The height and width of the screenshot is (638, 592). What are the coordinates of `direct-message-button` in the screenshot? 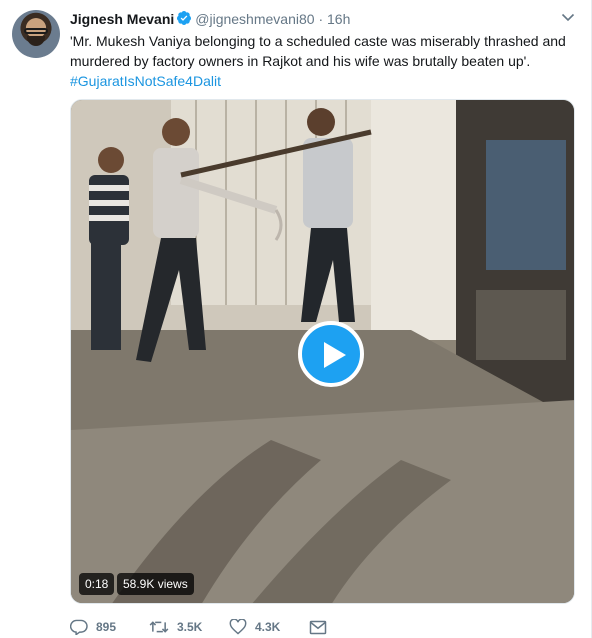 It's located at (322, 627).